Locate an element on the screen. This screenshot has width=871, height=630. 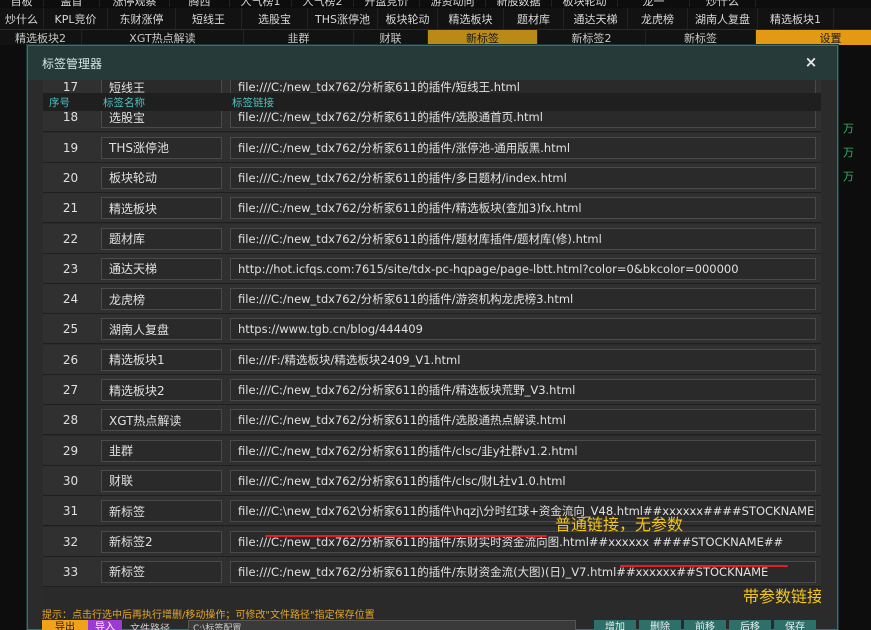
row-number: 25 is located at coordinates (70, 329).